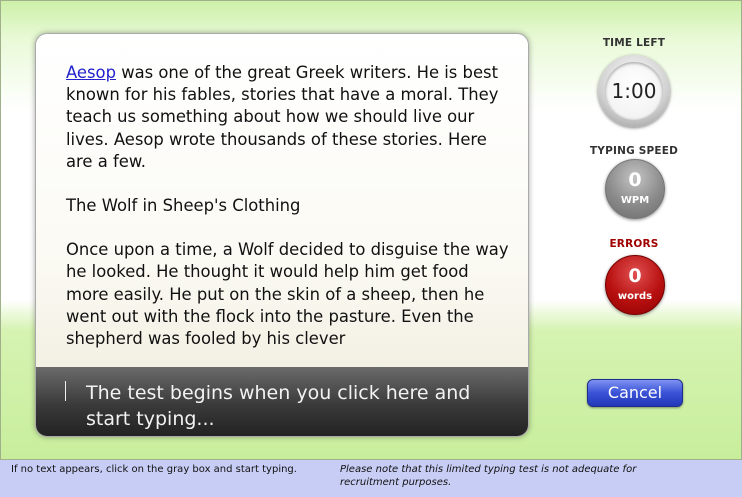 The image size is (742, 497). What do you see at coordinates (635, 180) in the screenshot?
I see `typing-speed-value: 0` at bounding box center [635, 180].